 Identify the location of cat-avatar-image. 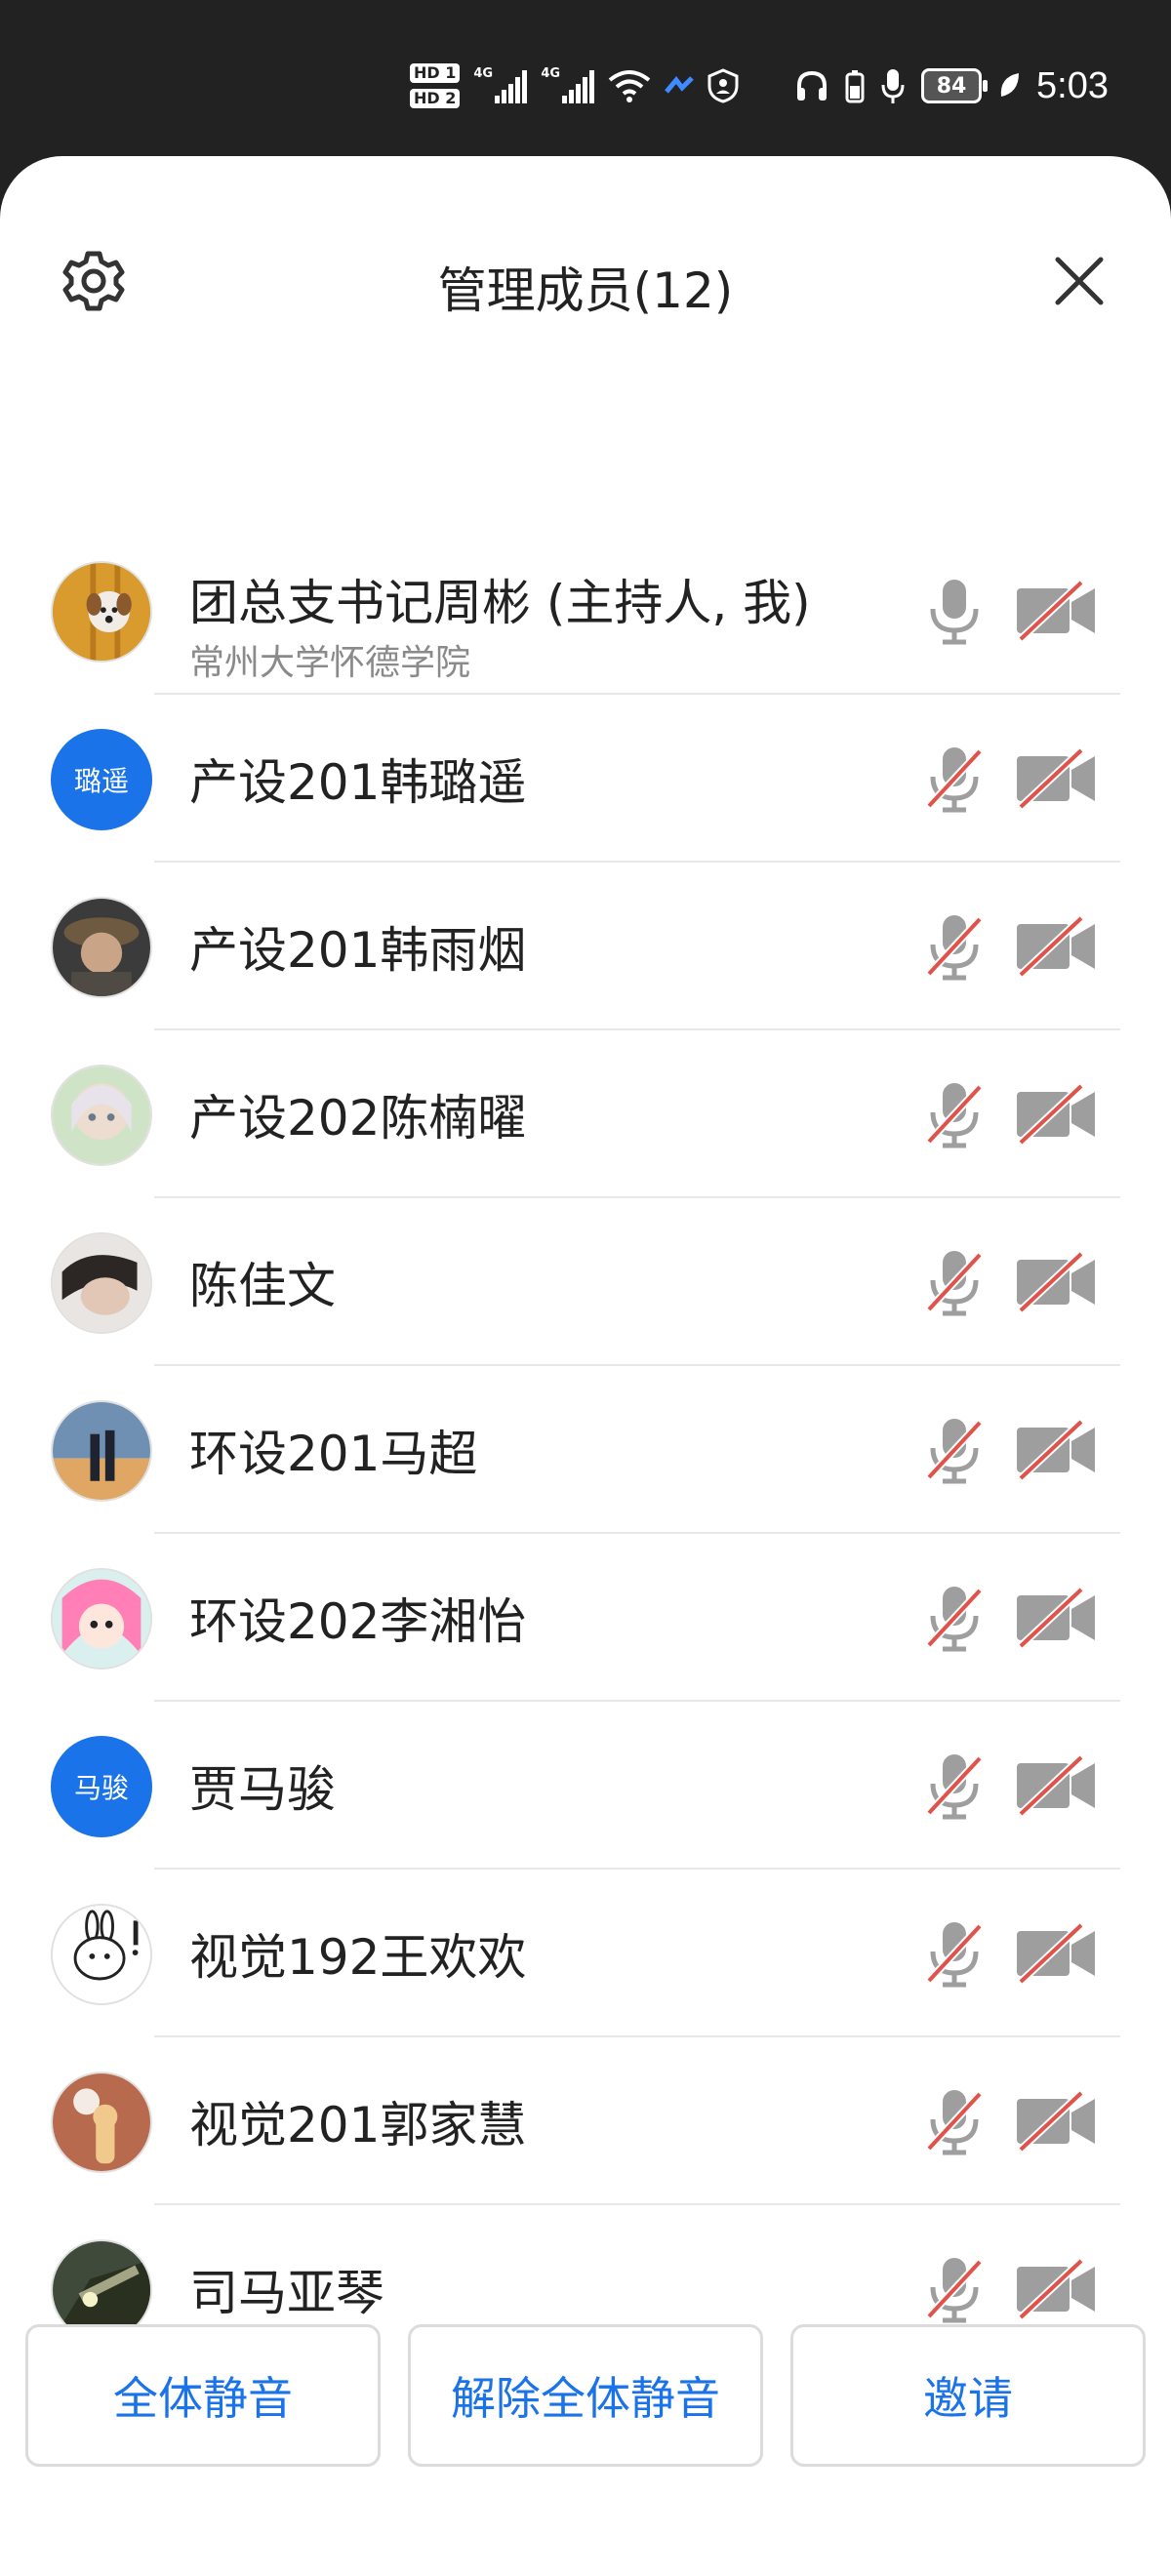
(101, 2122).